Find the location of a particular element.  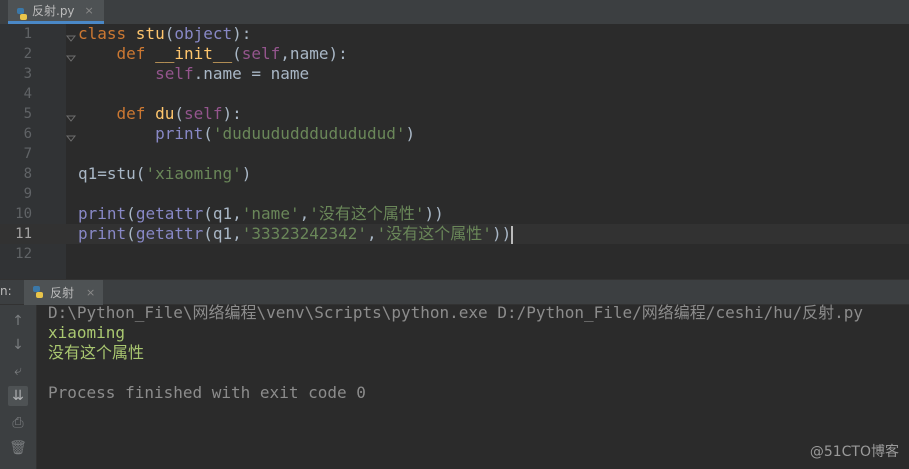

code-line: 1 class stu(object): is located at coordinates (454, 34).